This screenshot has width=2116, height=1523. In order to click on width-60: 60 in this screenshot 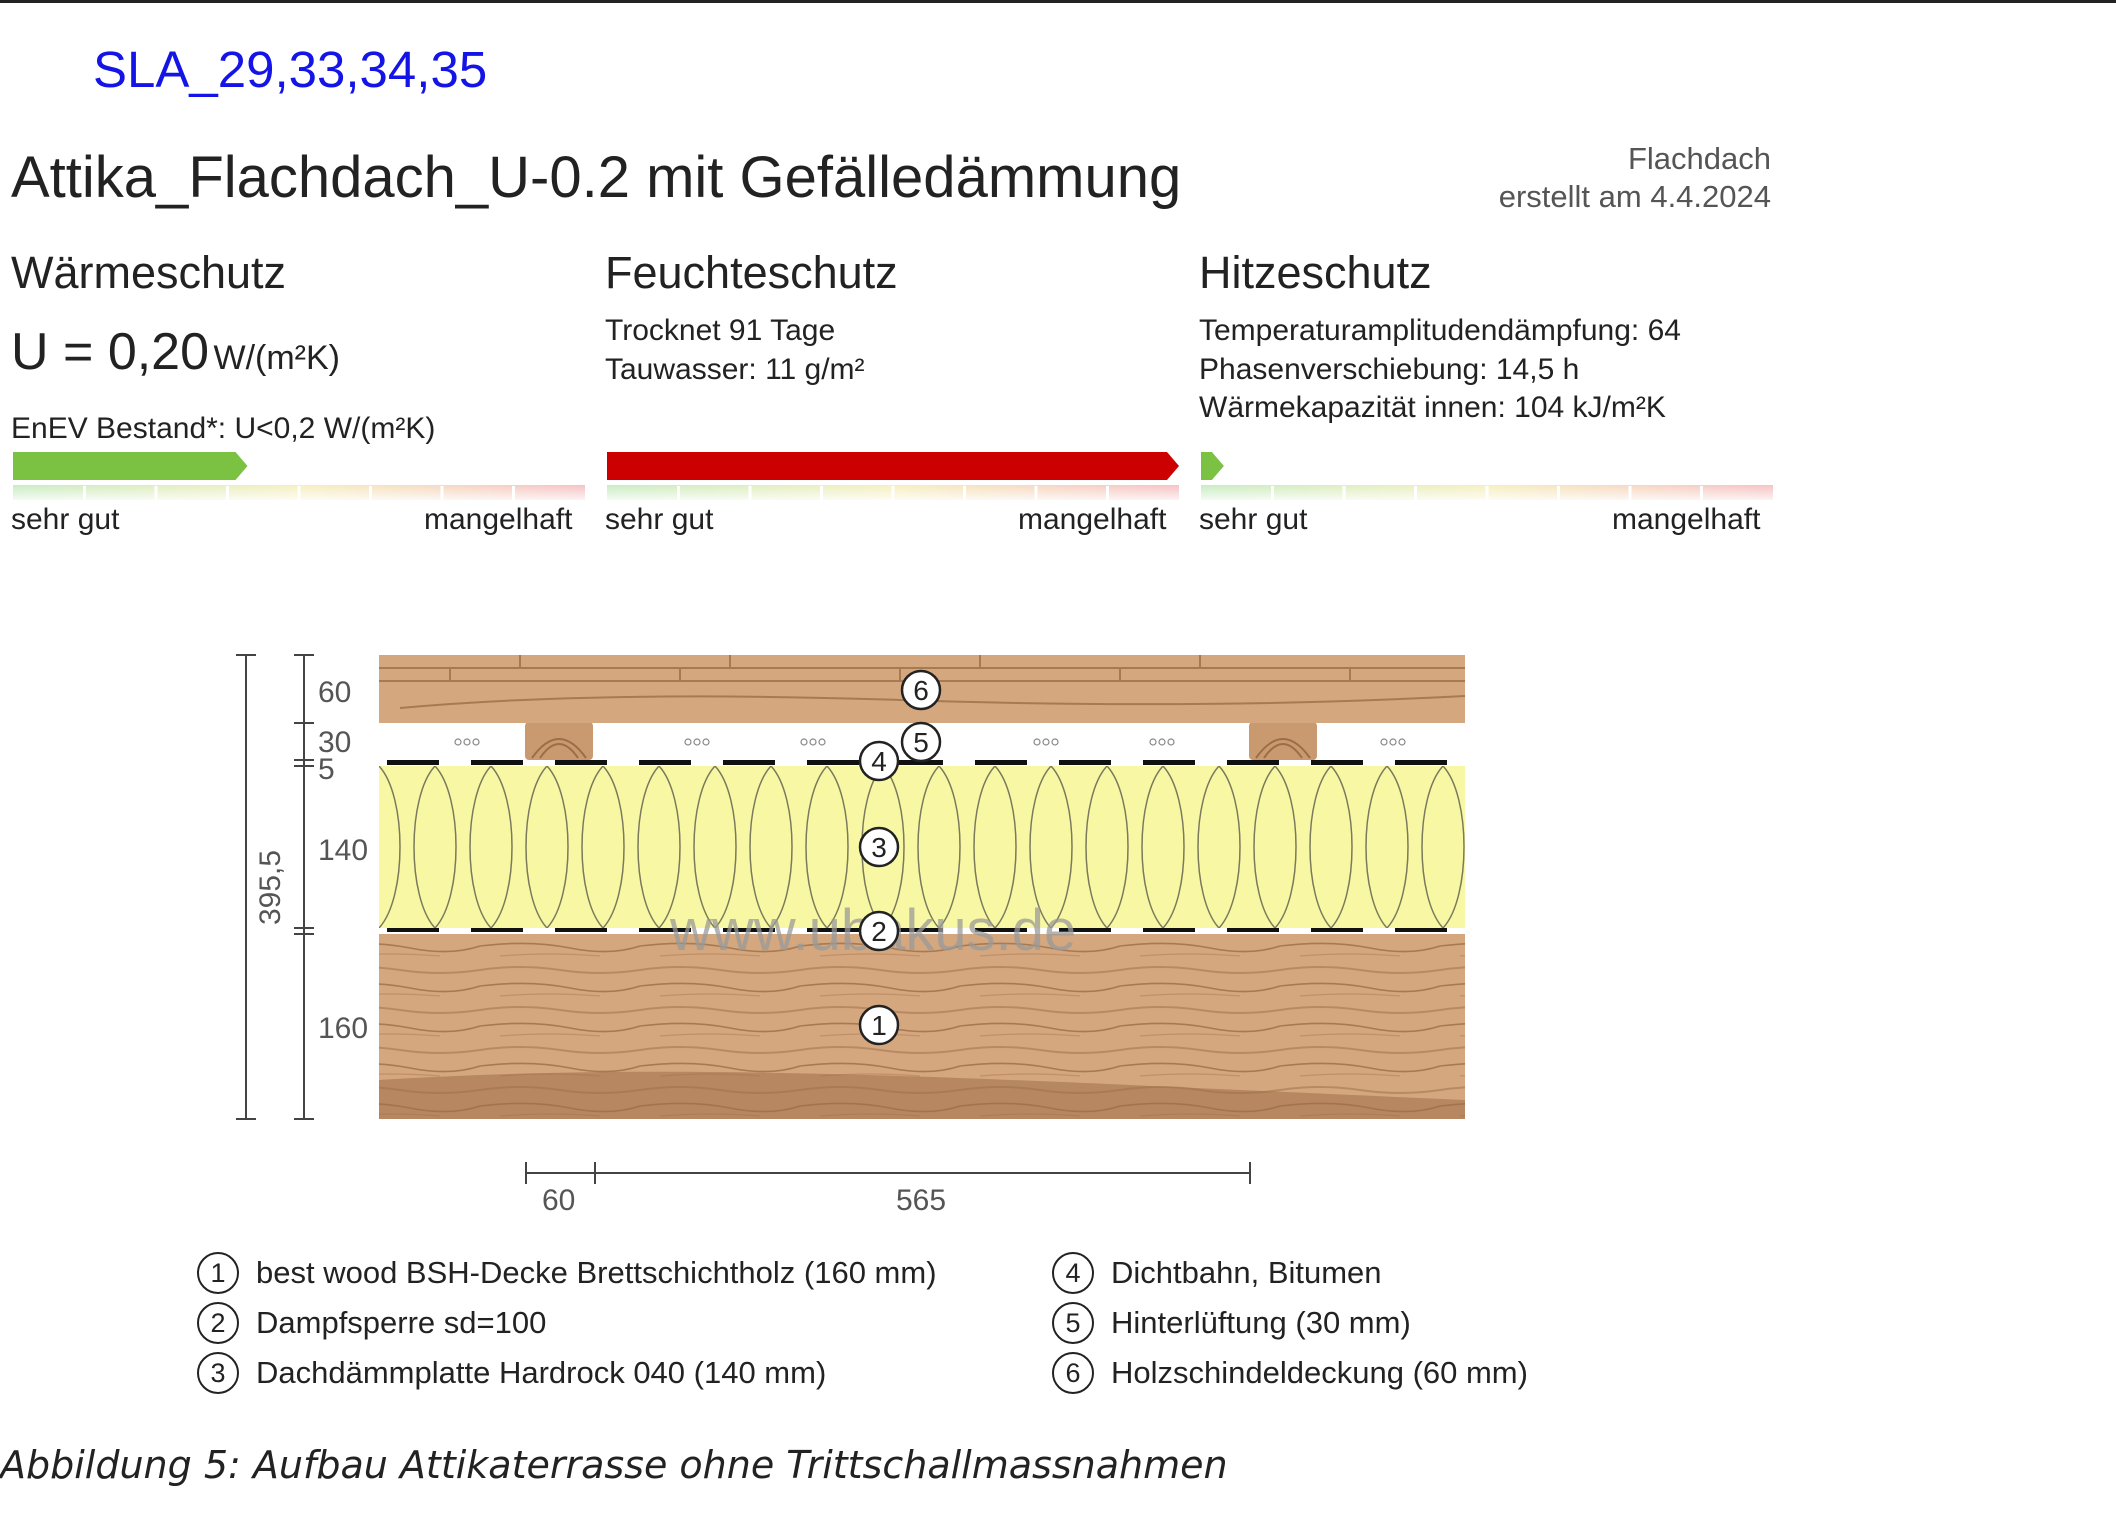, I will do `click(558, 1200)`.